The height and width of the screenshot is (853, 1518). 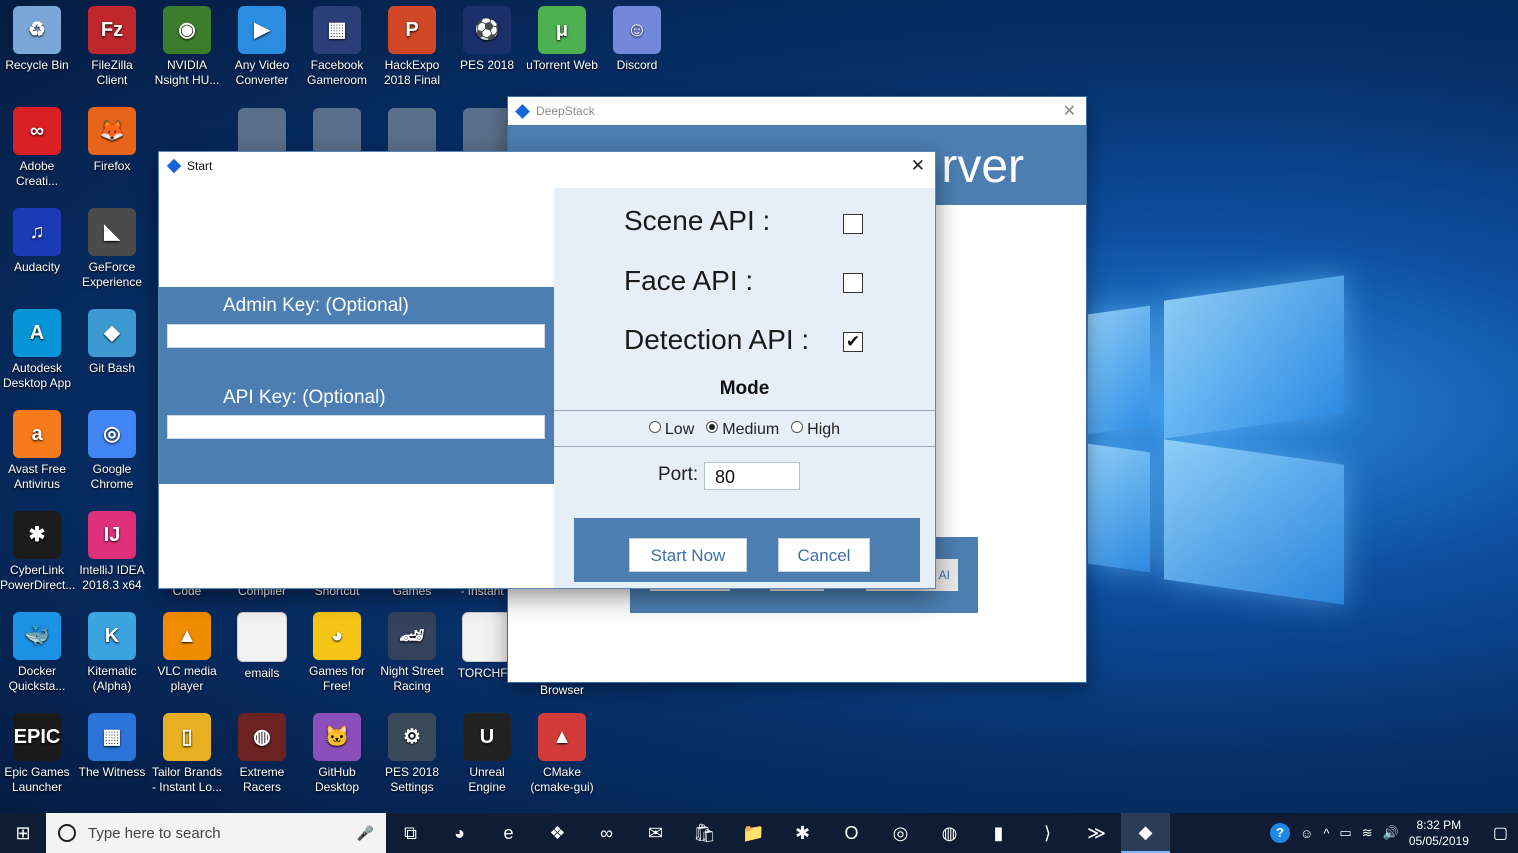 I want to click on desktop-icon: K Kitematic (Alpha), so click(x=112, y=653).